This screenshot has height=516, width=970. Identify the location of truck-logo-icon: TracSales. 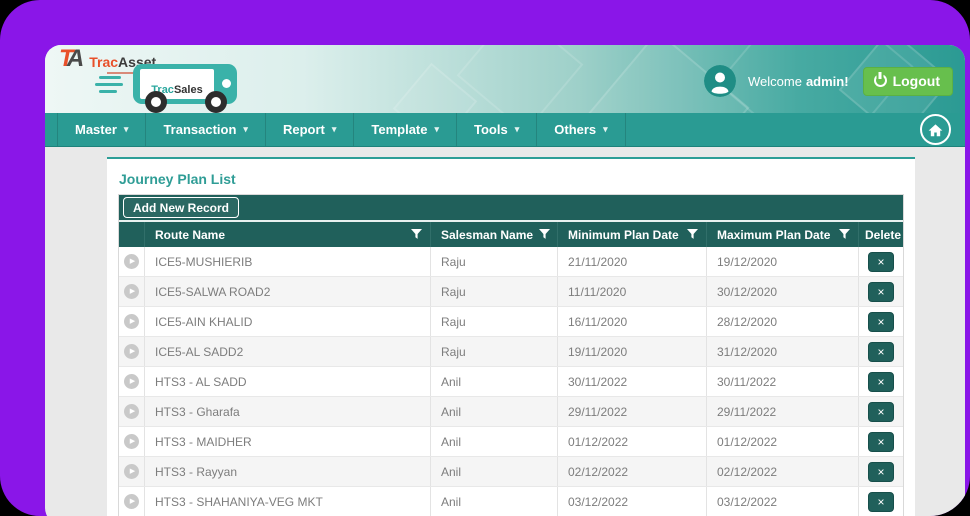
(172, 88).